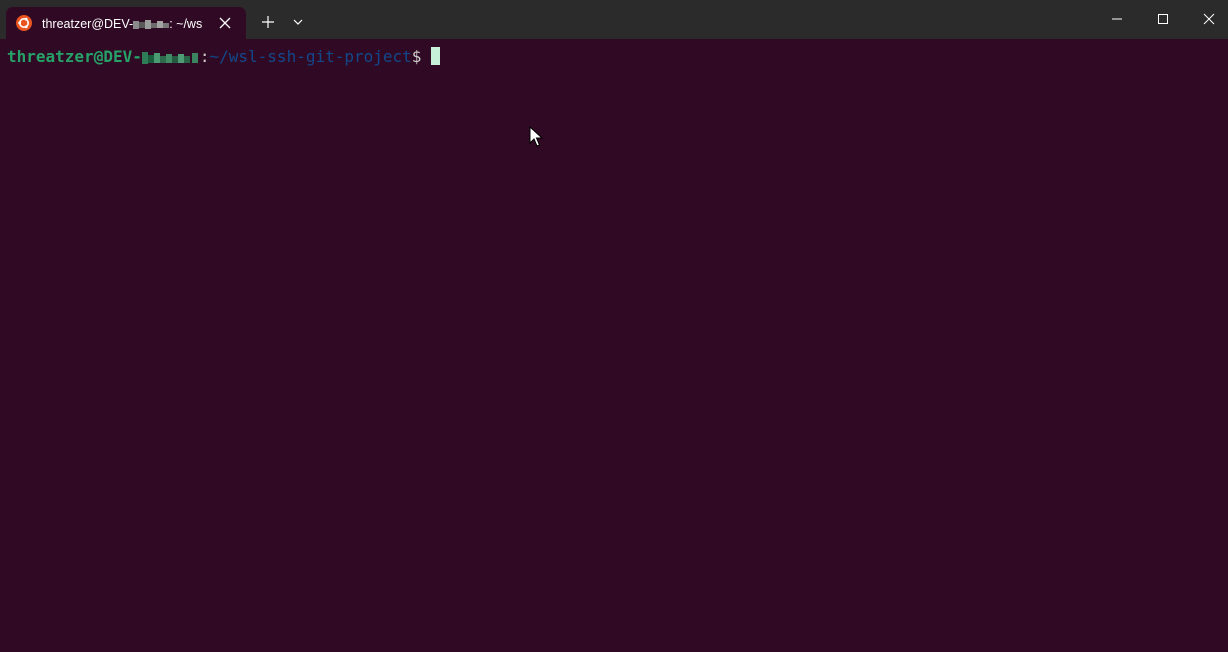 The image size is (1228, 652). What do you see at coordinates (186, 24) in the screenshot?
I see `tab-title-suffix: : ~/ws` at bounding box center [186, 24].